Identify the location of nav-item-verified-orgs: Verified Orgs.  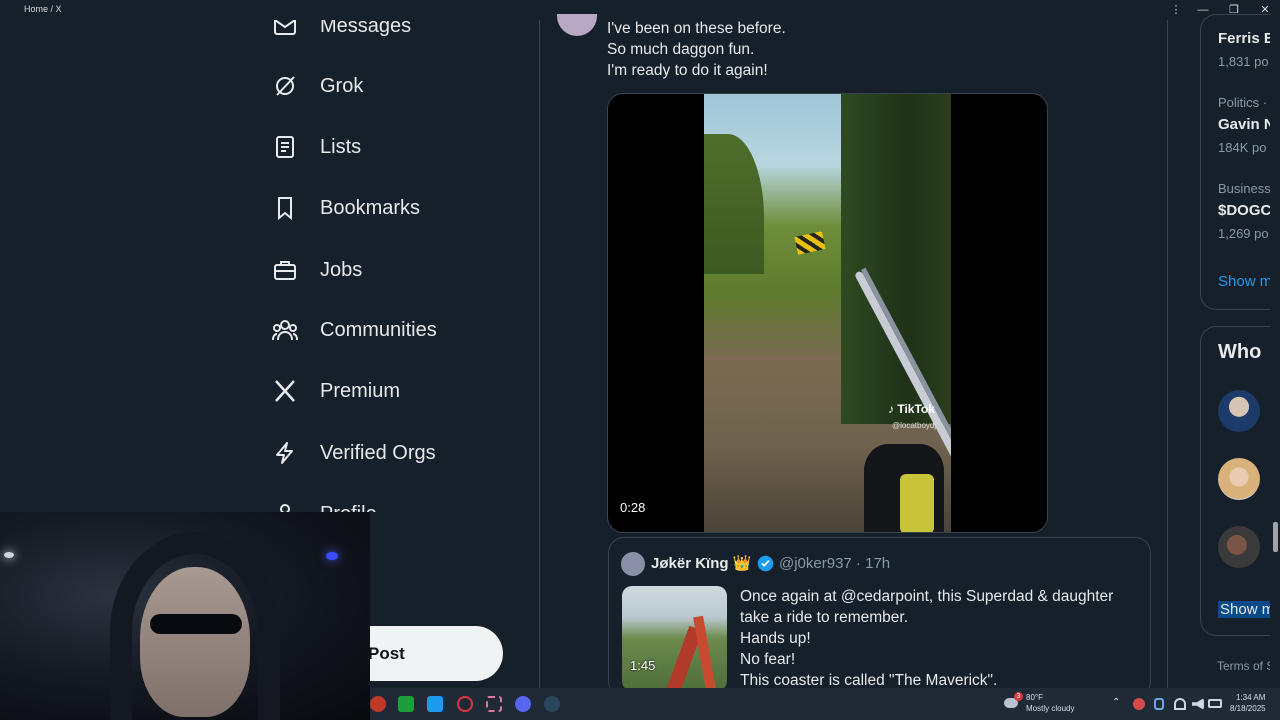
(354, 453).